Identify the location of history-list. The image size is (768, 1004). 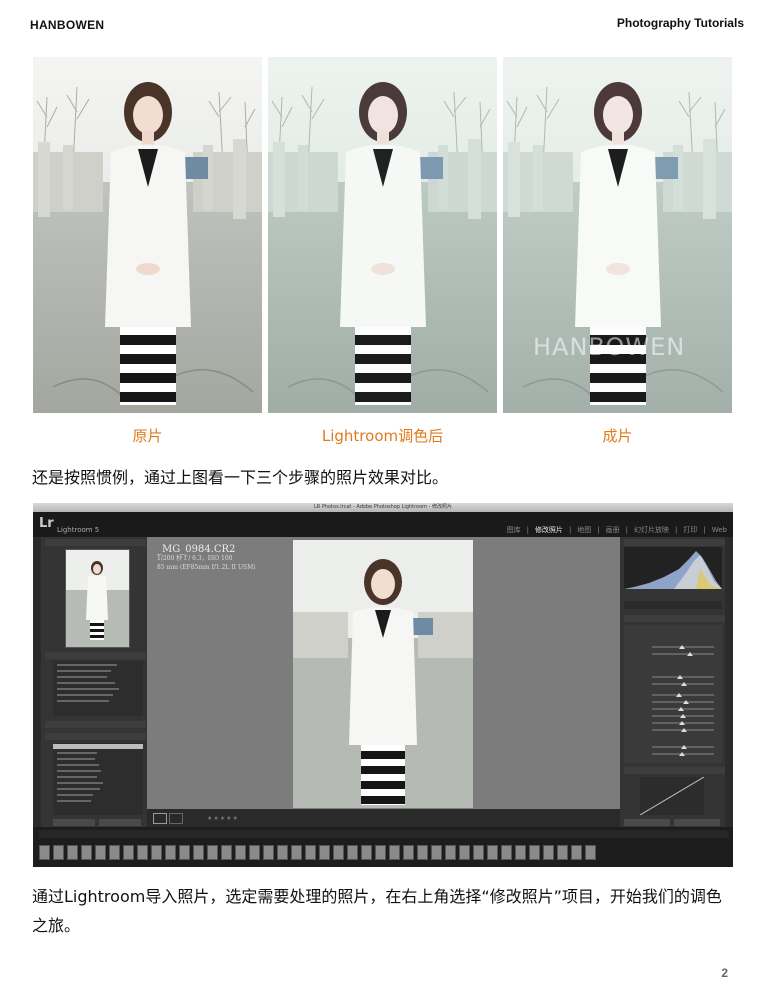
(98, 779).